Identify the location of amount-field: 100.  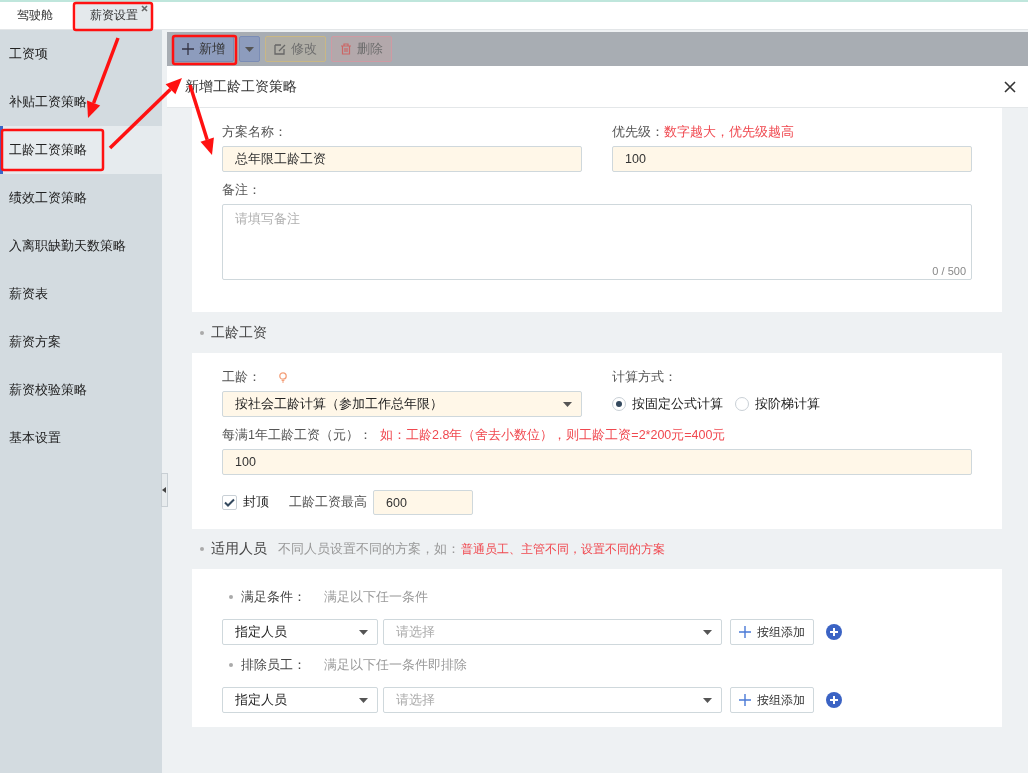
(597, 462).